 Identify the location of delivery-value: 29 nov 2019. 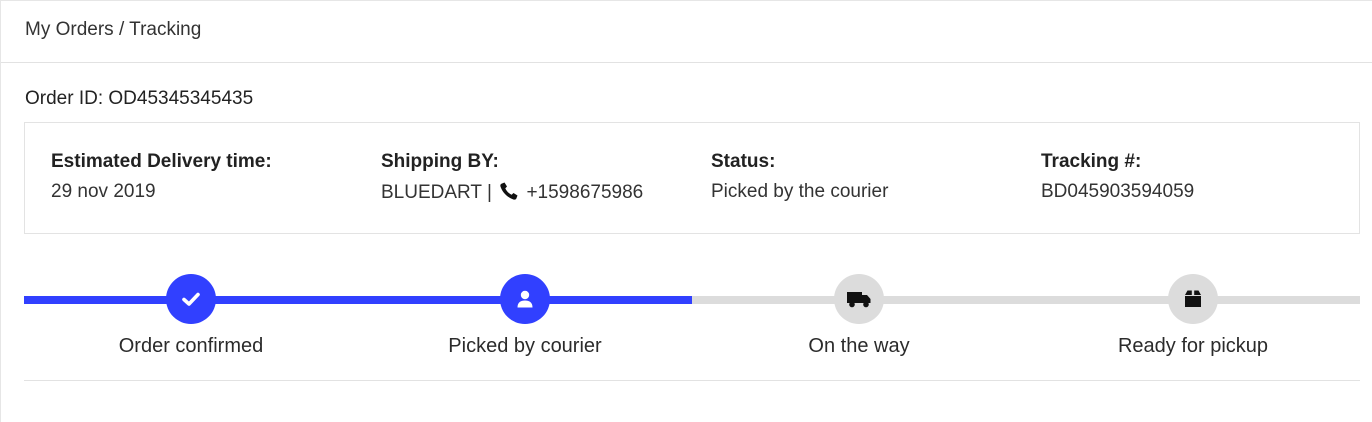
(103, 191).